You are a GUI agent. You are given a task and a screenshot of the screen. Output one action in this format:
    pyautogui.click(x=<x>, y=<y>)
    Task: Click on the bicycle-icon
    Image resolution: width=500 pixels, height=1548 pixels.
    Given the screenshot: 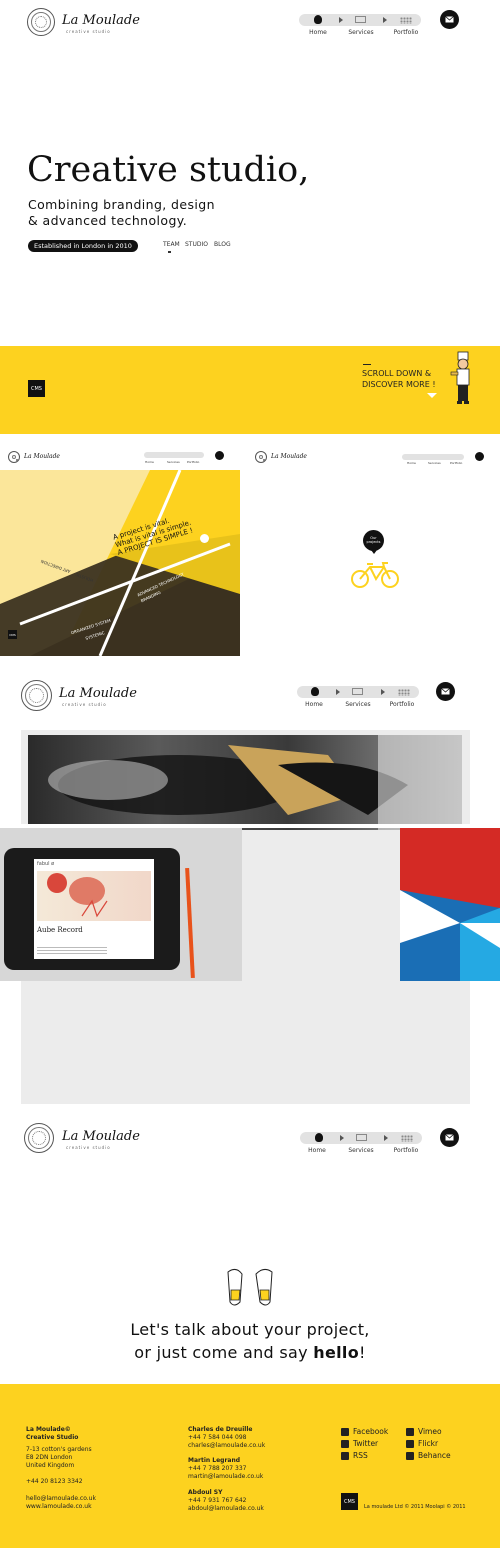 What is the action you would take?
    pyautogui.click(x=375, y=575)
    